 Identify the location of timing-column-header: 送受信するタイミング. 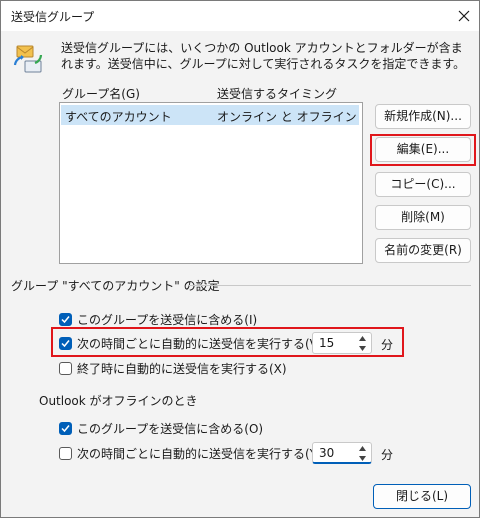
(277, 94).